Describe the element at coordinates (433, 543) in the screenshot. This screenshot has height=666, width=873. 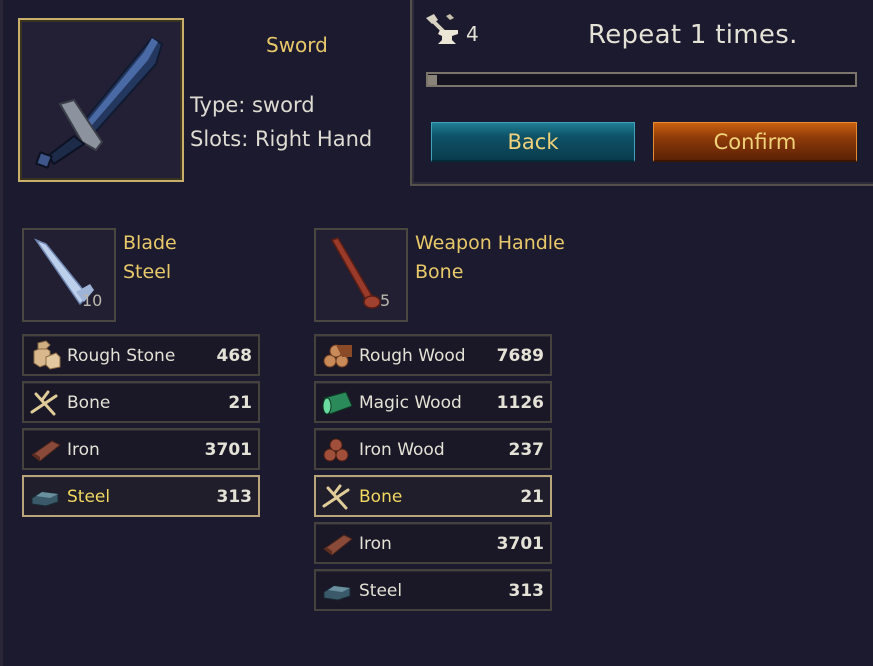
I see `handle-material-iron: Iron 3701` at that location.